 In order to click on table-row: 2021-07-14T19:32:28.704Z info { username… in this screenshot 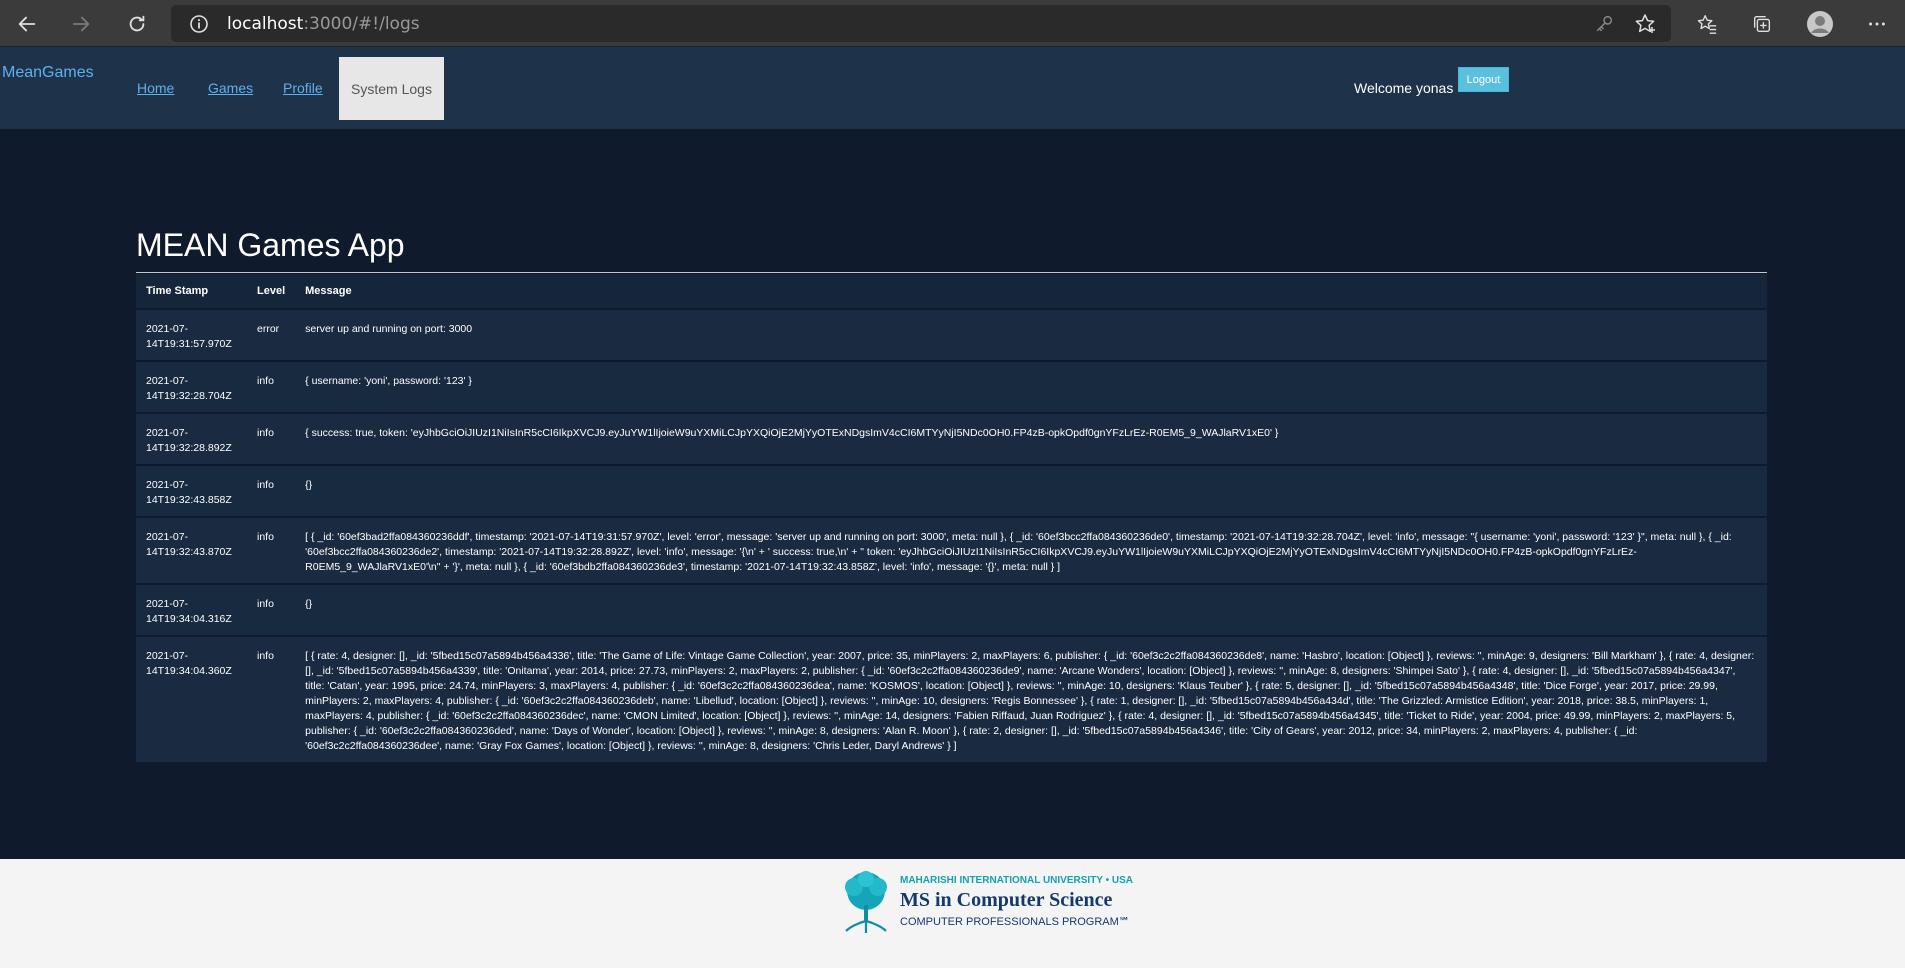, I will do `click(951, 386)`.